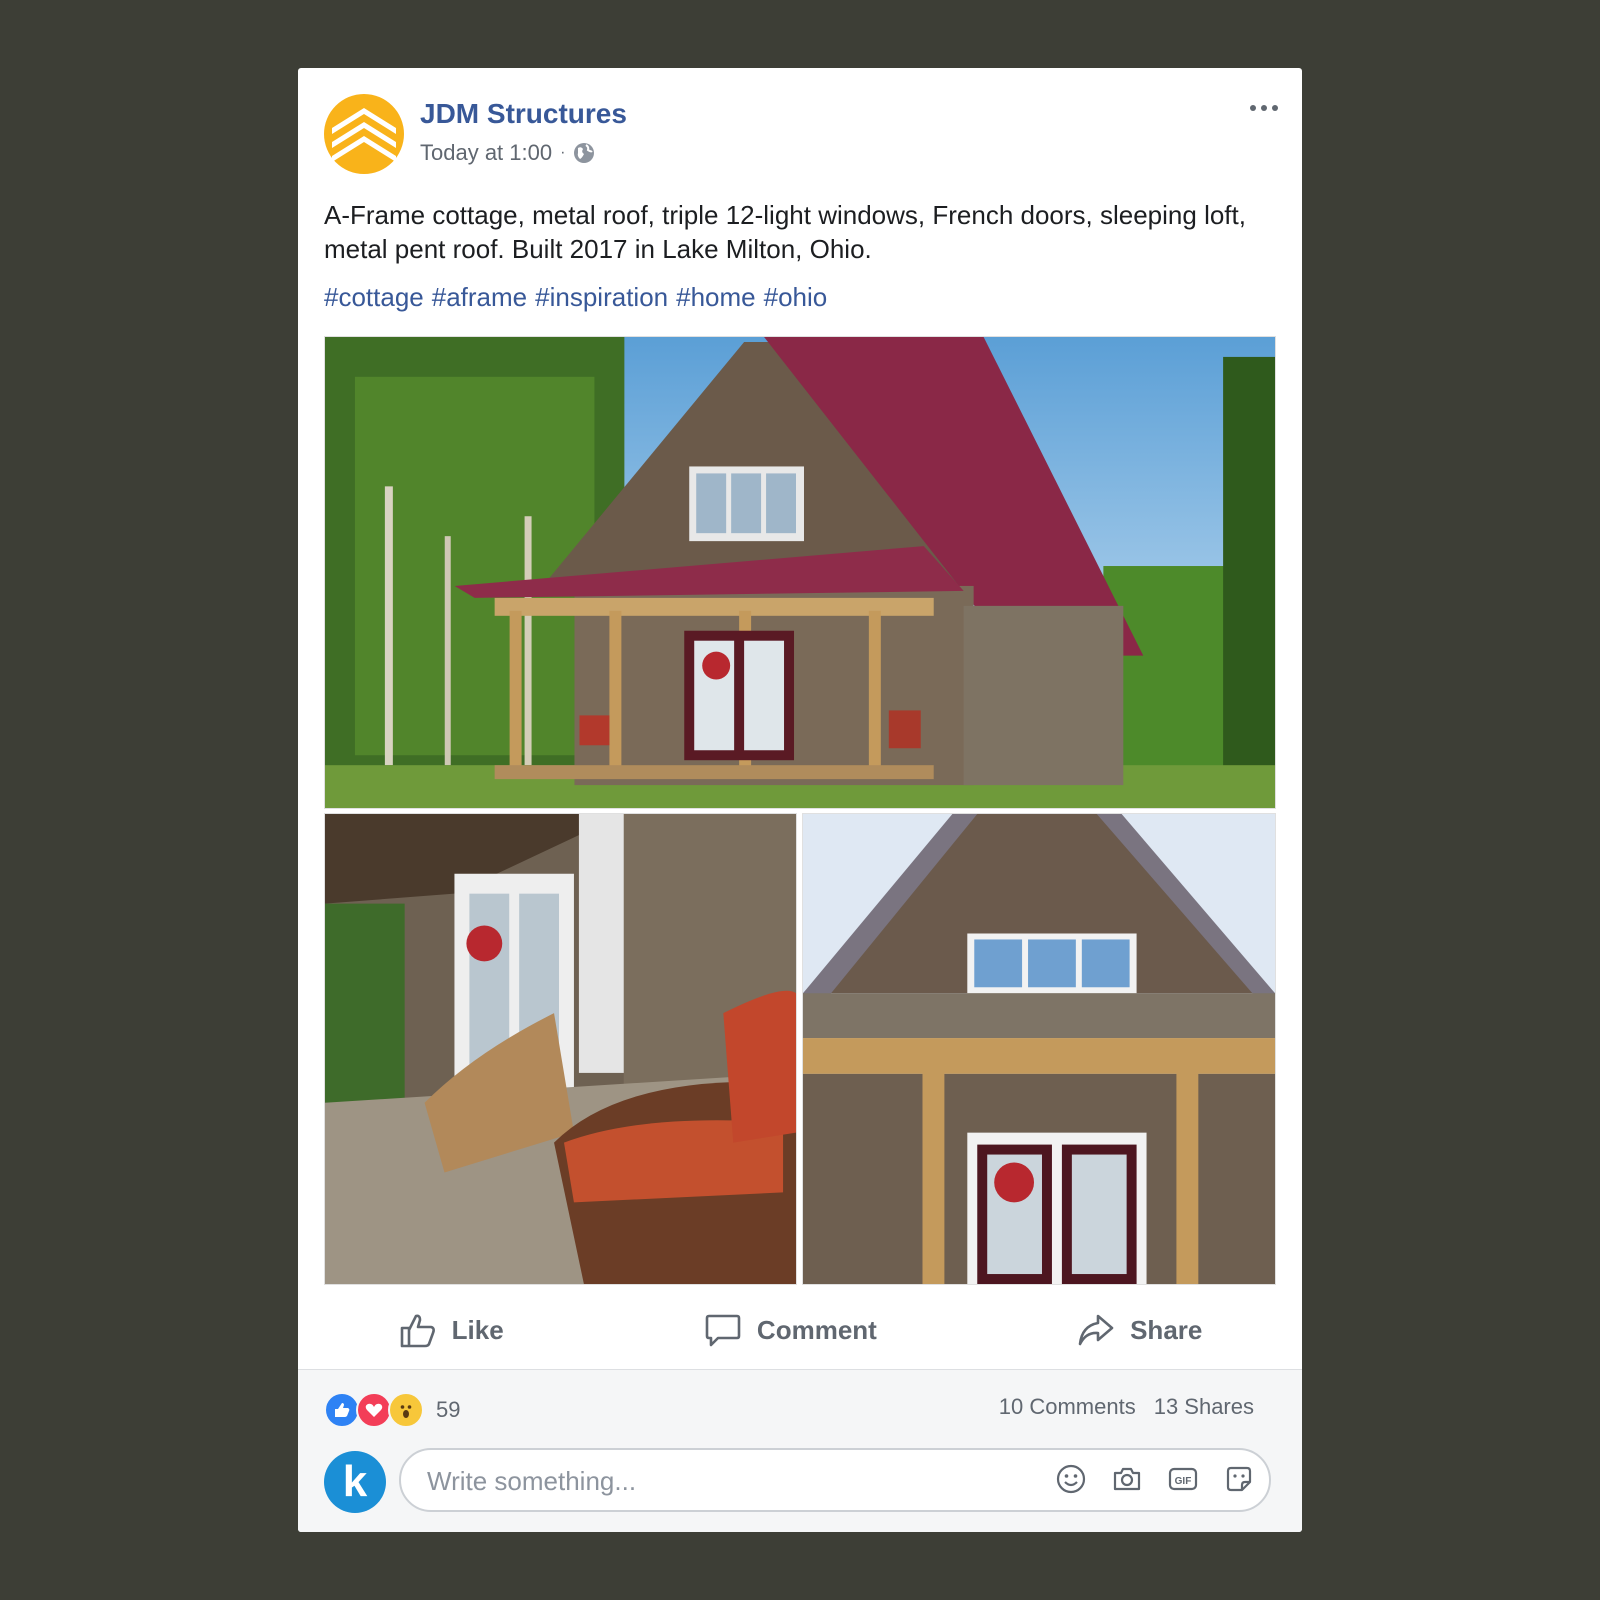 The width and height of the screenshot is (1600, 1600). Describe the element at coordinates (796, 297) in the screenshot. I see `hashtag-link: #ohio` at that location.